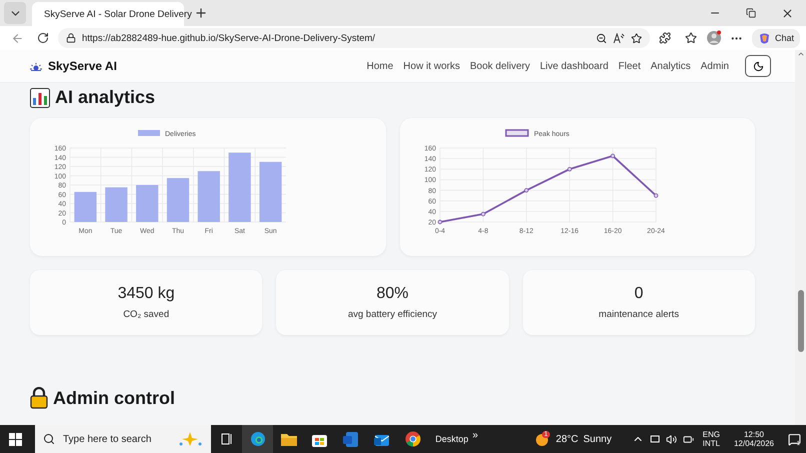 This screenshot has height=453, width=806. Describe the element at coordinates (190, 439) in the screenshot. I see `sparkle-icon` at that location.